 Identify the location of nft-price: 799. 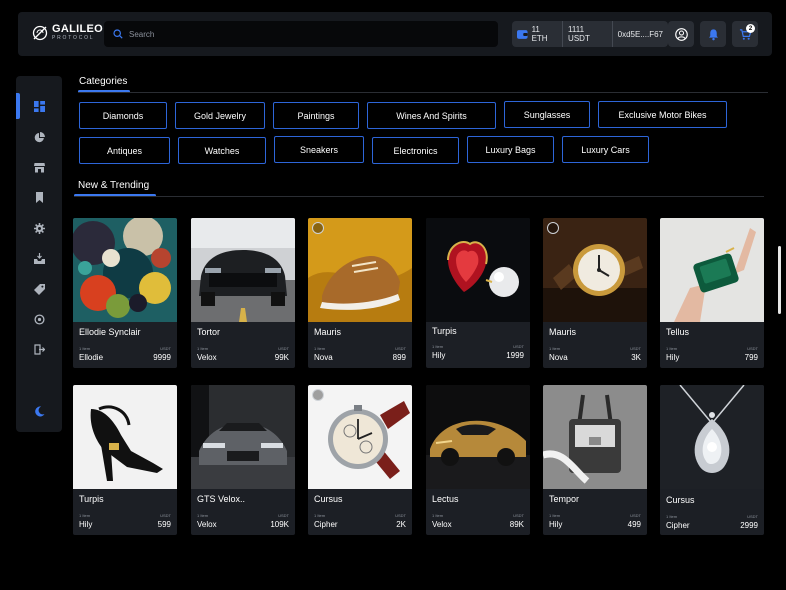
(751, 357).